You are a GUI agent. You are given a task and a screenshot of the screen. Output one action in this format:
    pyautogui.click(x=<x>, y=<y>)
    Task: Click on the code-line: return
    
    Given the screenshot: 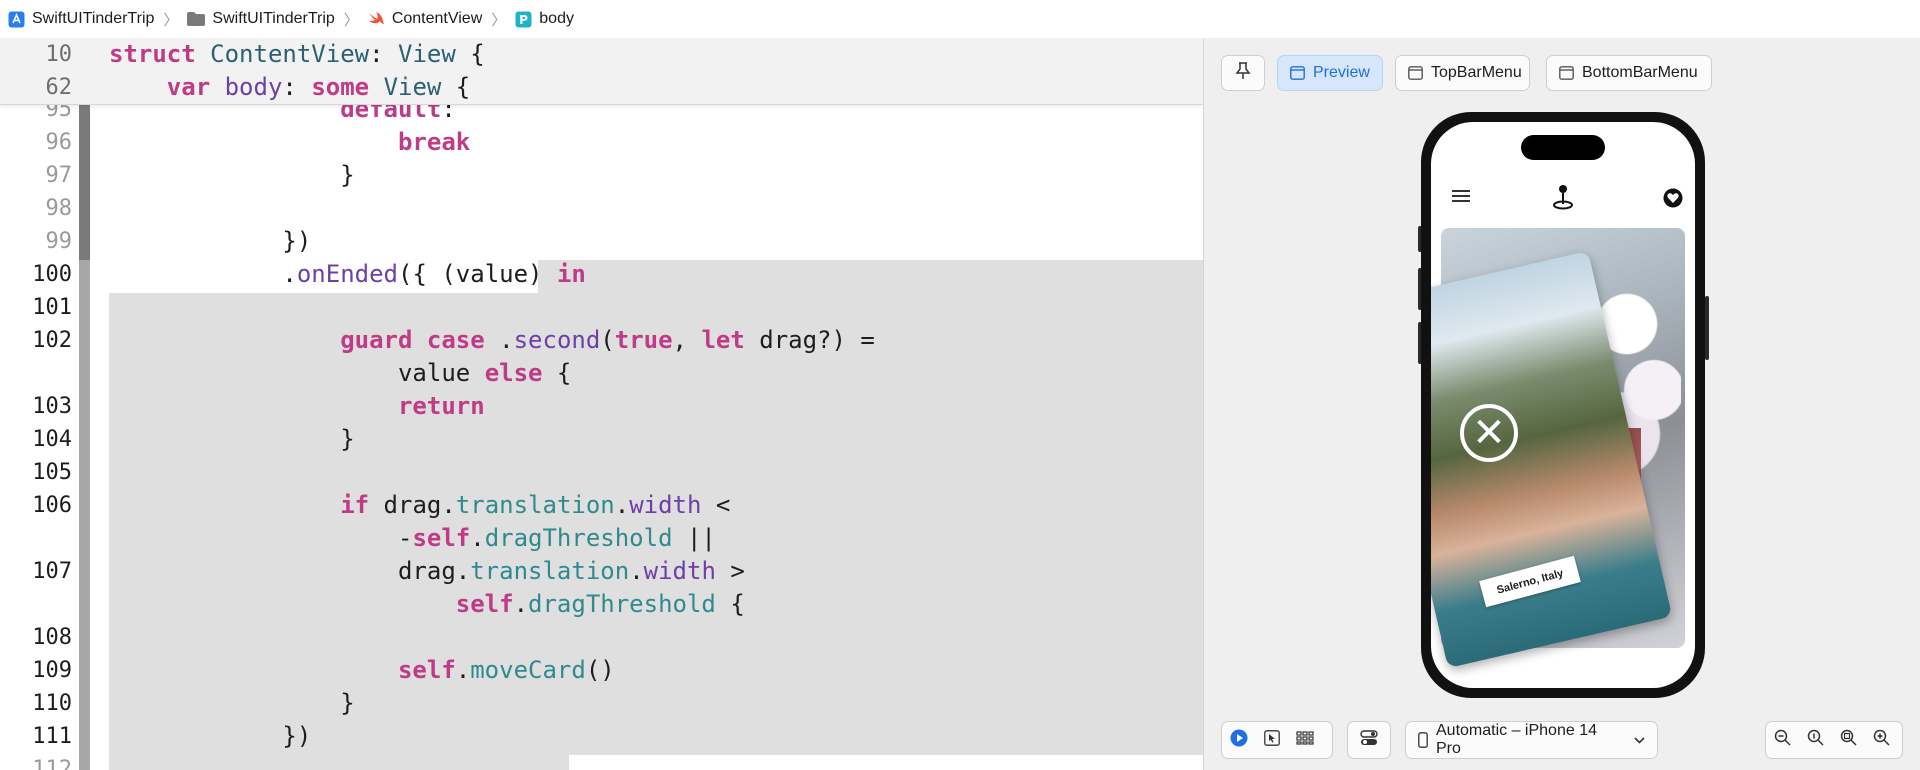 What is the action you would take?
    pyautogui.click(x=441, y=406)
    